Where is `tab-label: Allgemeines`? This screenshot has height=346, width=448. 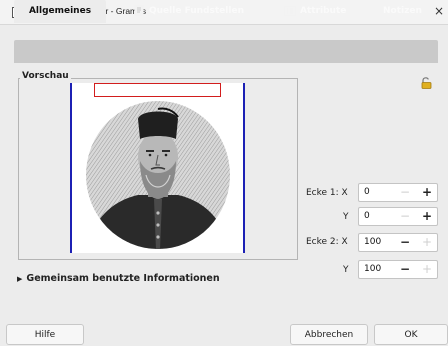
tab-label: Allgemeines is located at coordinates (60, 11).